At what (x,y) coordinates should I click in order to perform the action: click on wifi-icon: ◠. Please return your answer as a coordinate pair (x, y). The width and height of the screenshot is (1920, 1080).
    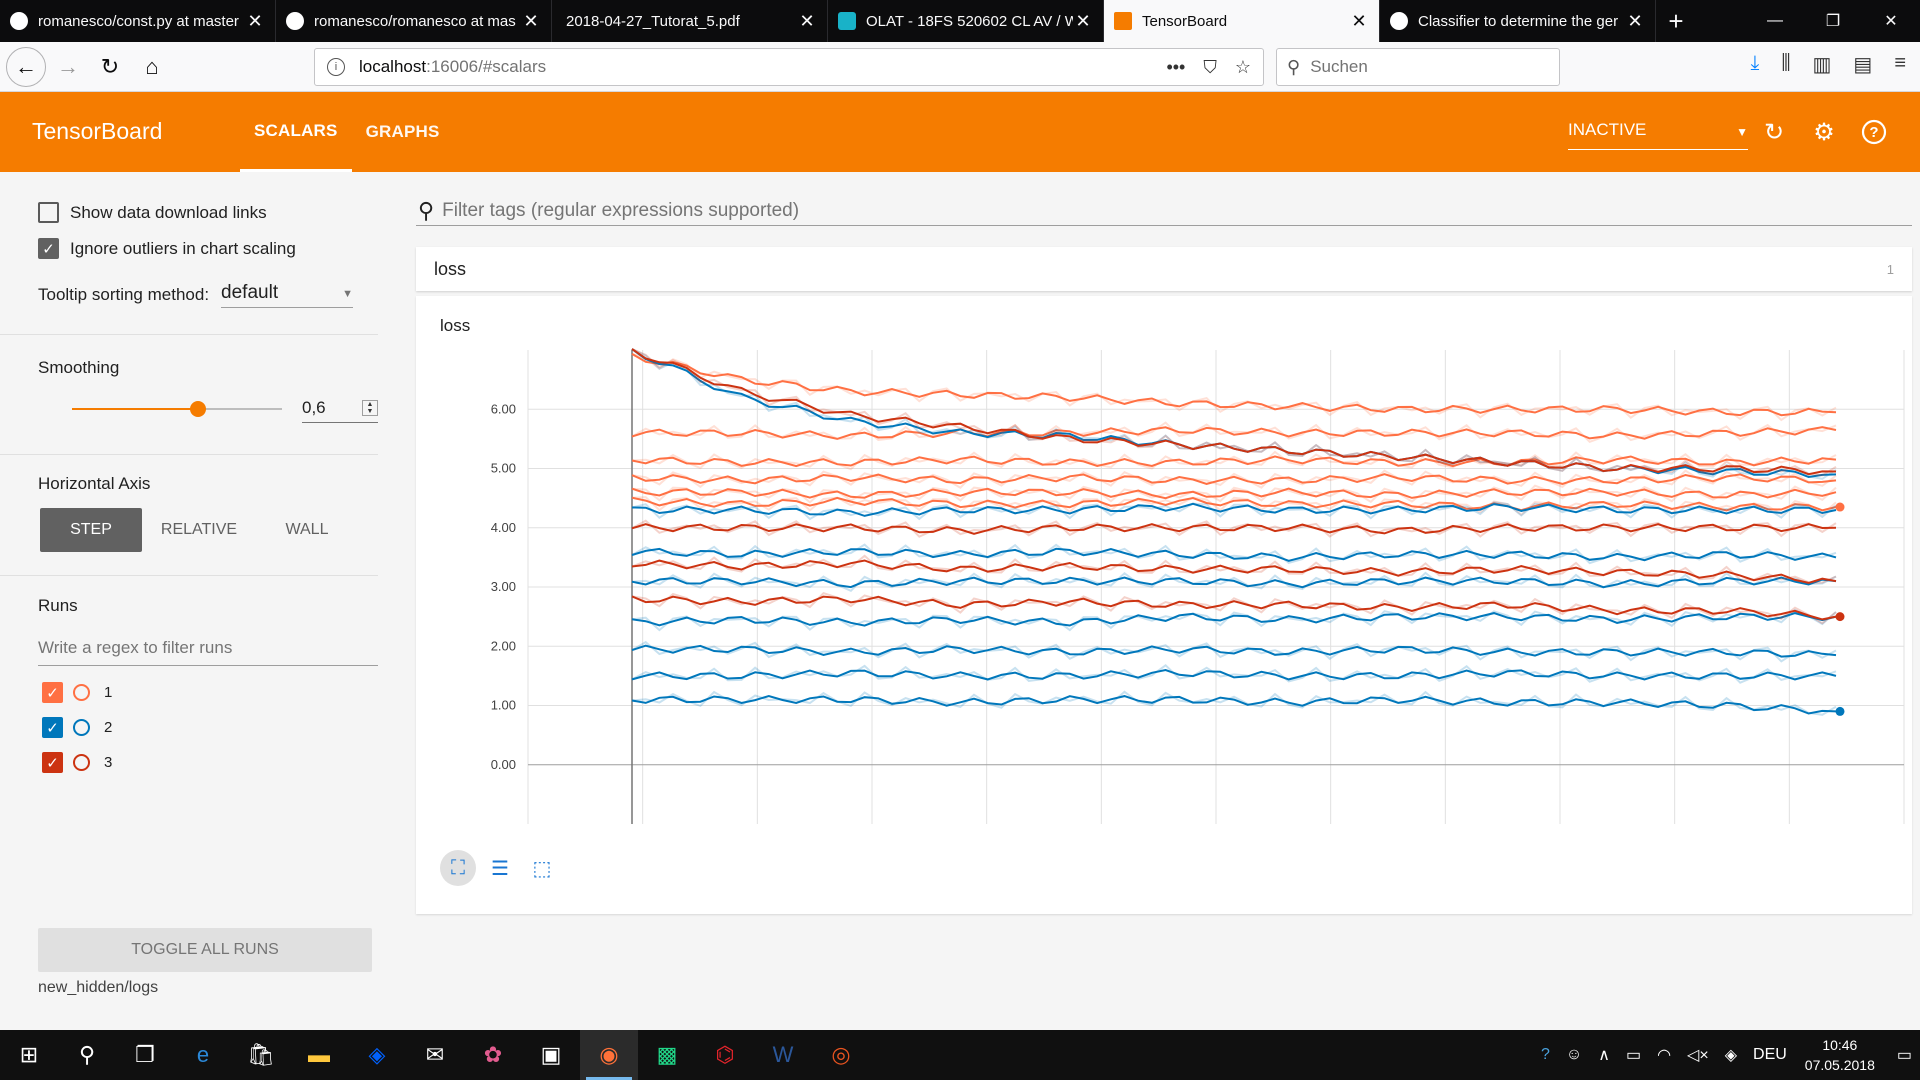
    Looking at the image, I should click on (1664, 1055).